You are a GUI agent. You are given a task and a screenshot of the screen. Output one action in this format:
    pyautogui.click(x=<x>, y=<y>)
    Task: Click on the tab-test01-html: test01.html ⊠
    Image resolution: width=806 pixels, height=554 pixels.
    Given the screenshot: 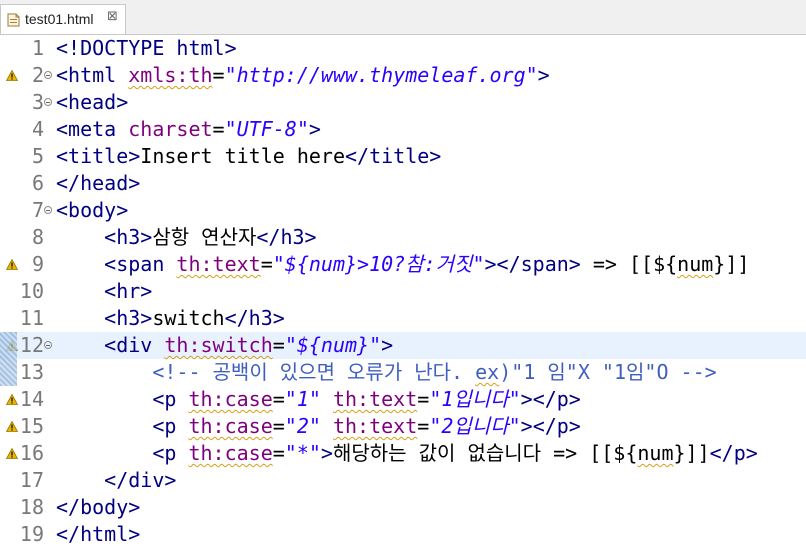 What is the action you would take?
    pyautogui.click(x=63, y=19)
    